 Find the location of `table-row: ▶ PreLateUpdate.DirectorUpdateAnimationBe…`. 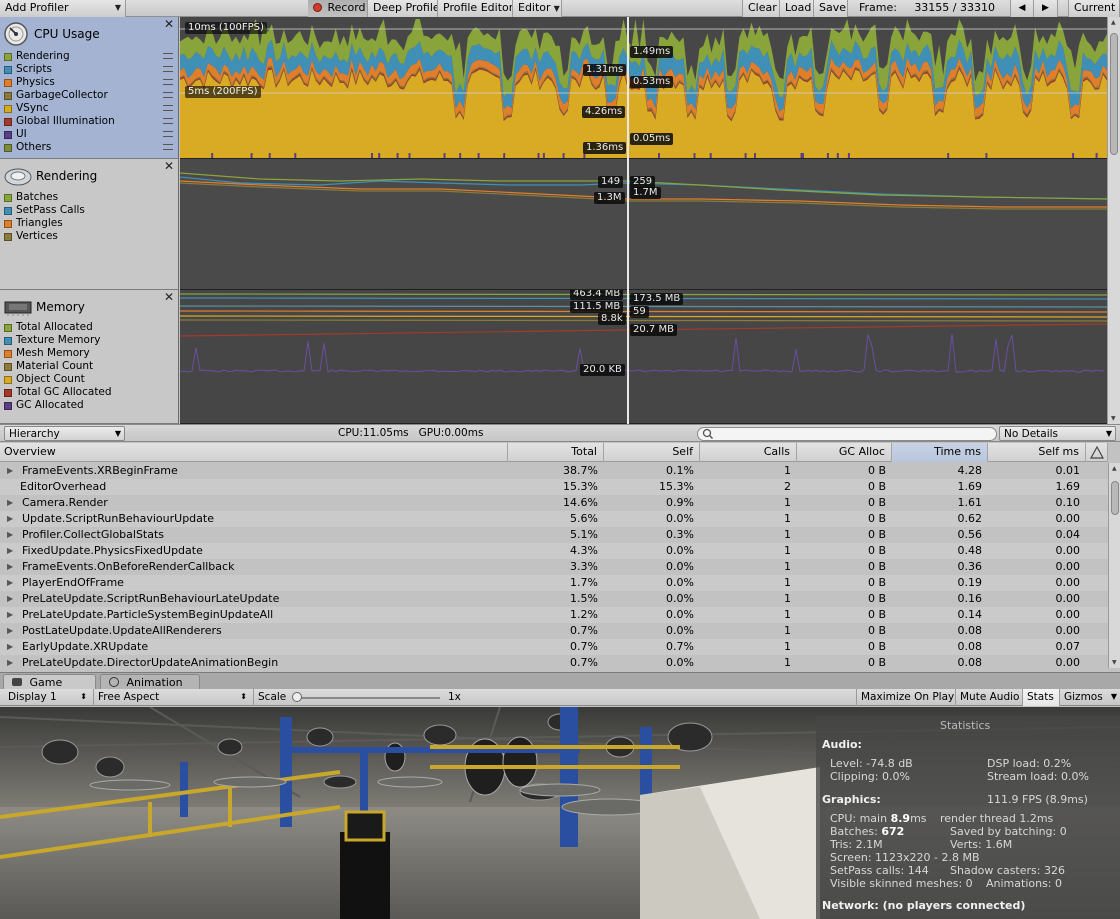

table-row: ▶ PreLateUpdate.DirectorUpdateAnimationBe… is located at coordinates (554, 661).